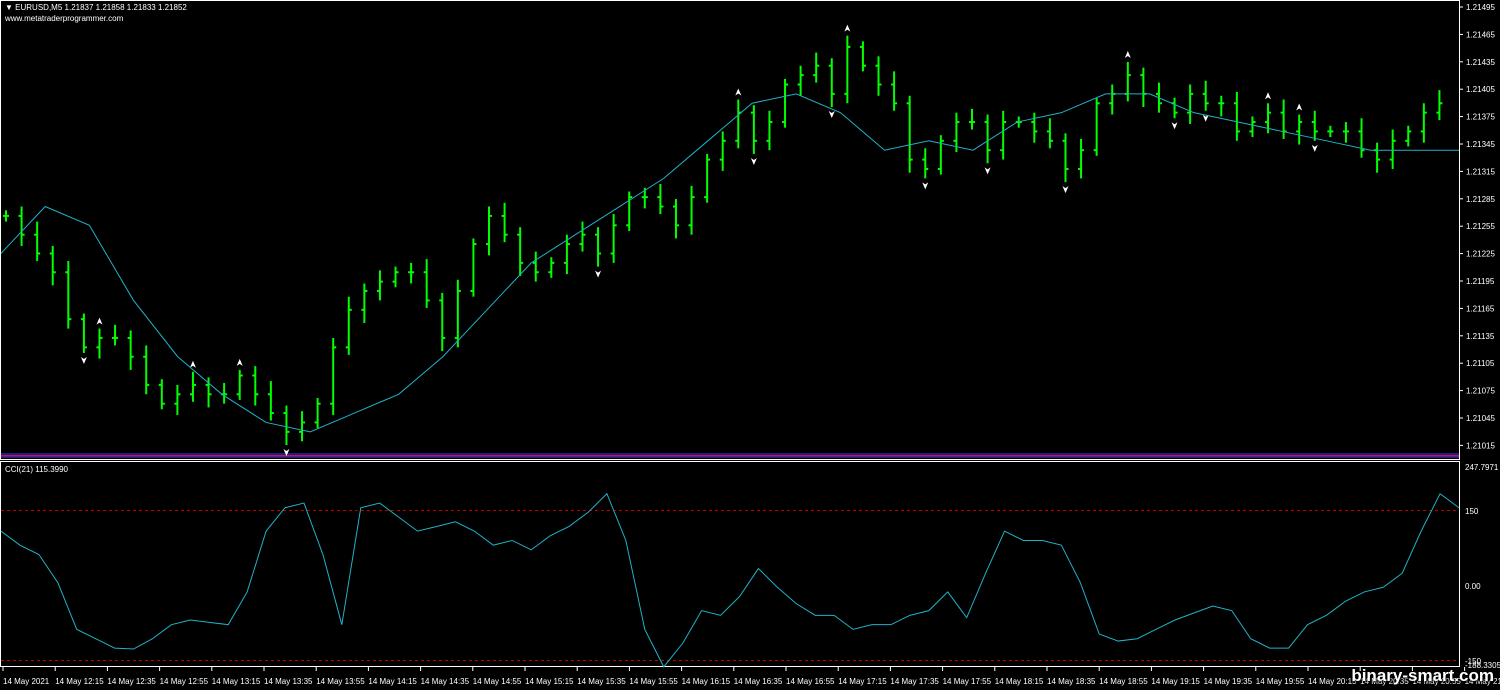  Describe the element at coordinates (1480, 418) in the screenshot. I see `price-tick-label: 1.21045` at that location.